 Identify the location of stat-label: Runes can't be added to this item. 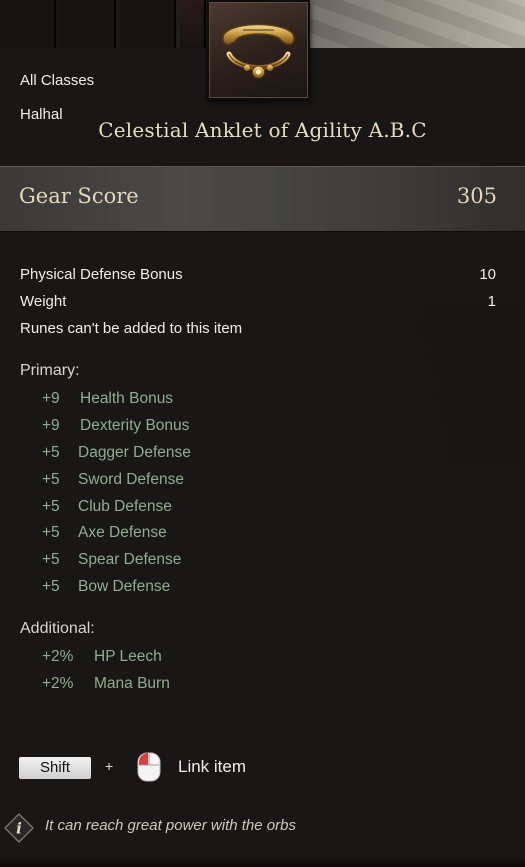
(131, 328).